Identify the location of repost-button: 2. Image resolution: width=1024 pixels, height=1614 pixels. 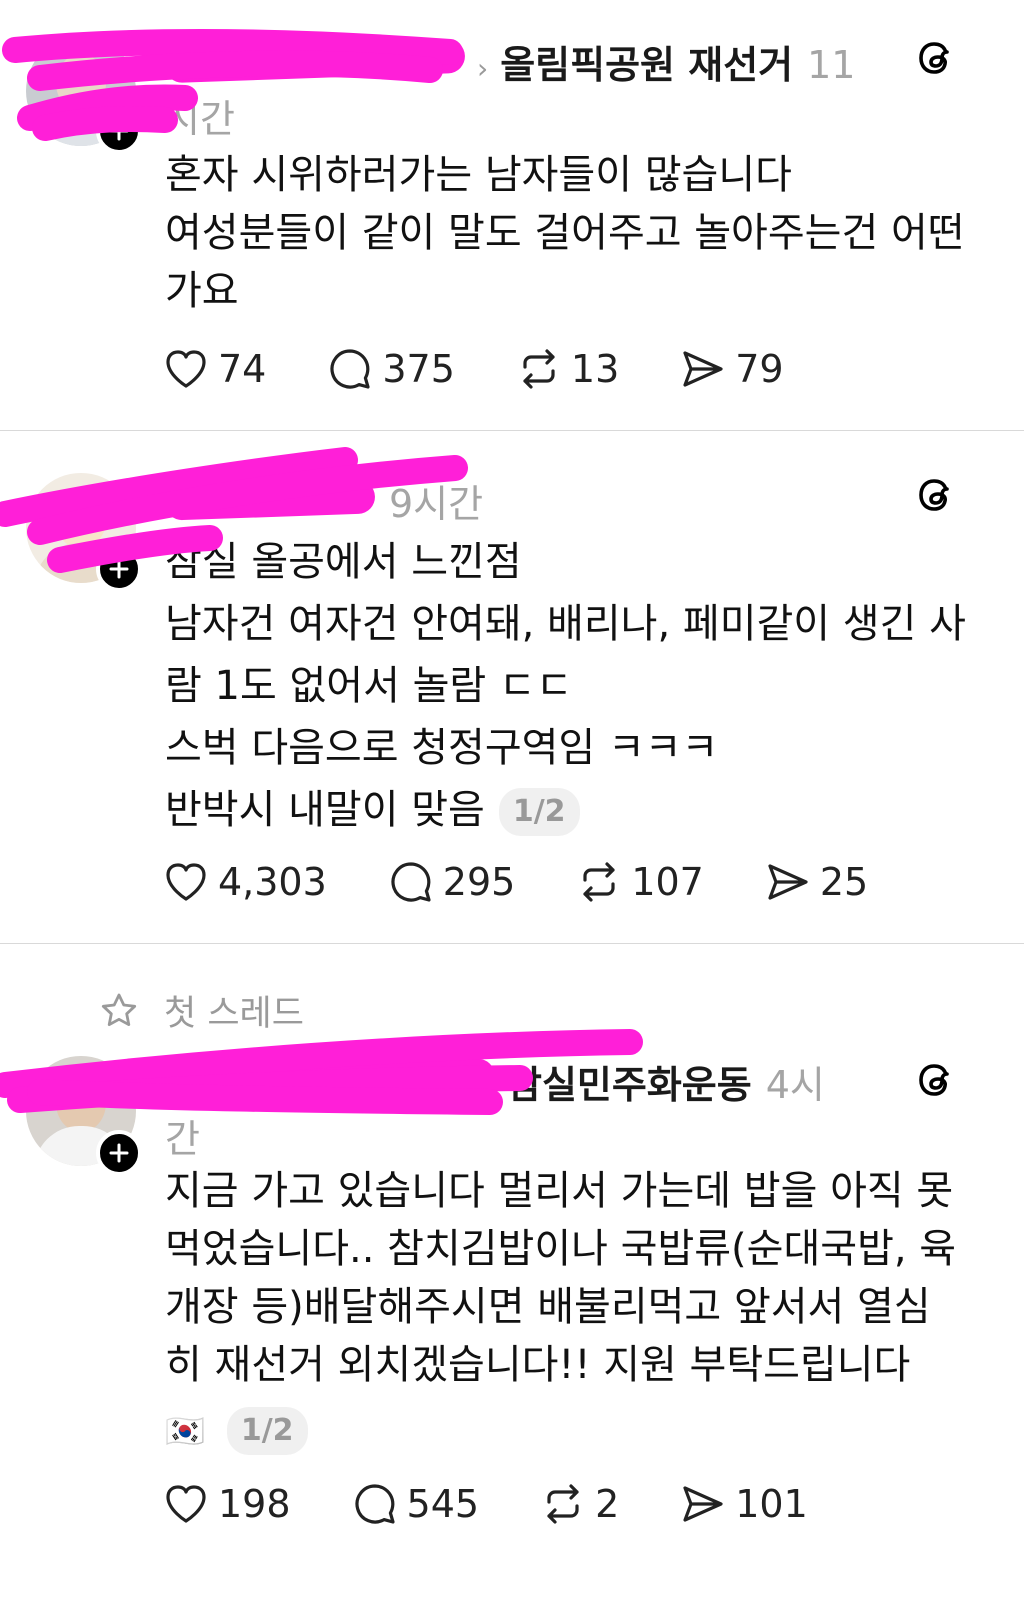
(579, 1504).